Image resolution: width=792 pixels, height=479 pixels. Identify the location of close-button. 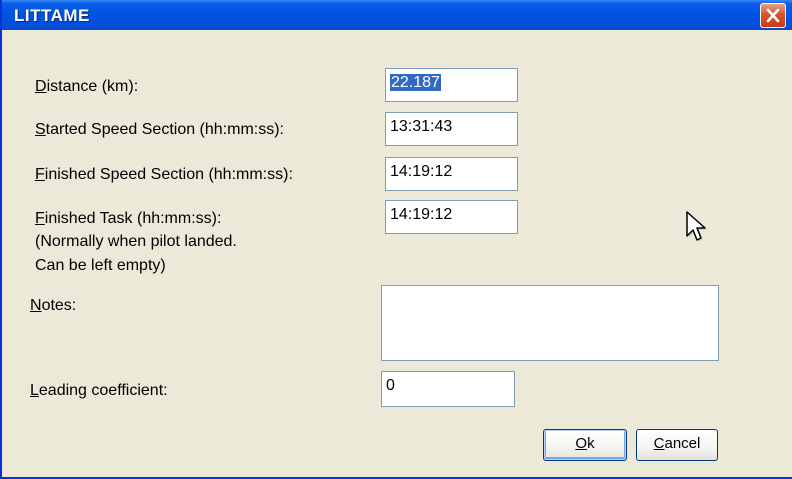
(773, 15).